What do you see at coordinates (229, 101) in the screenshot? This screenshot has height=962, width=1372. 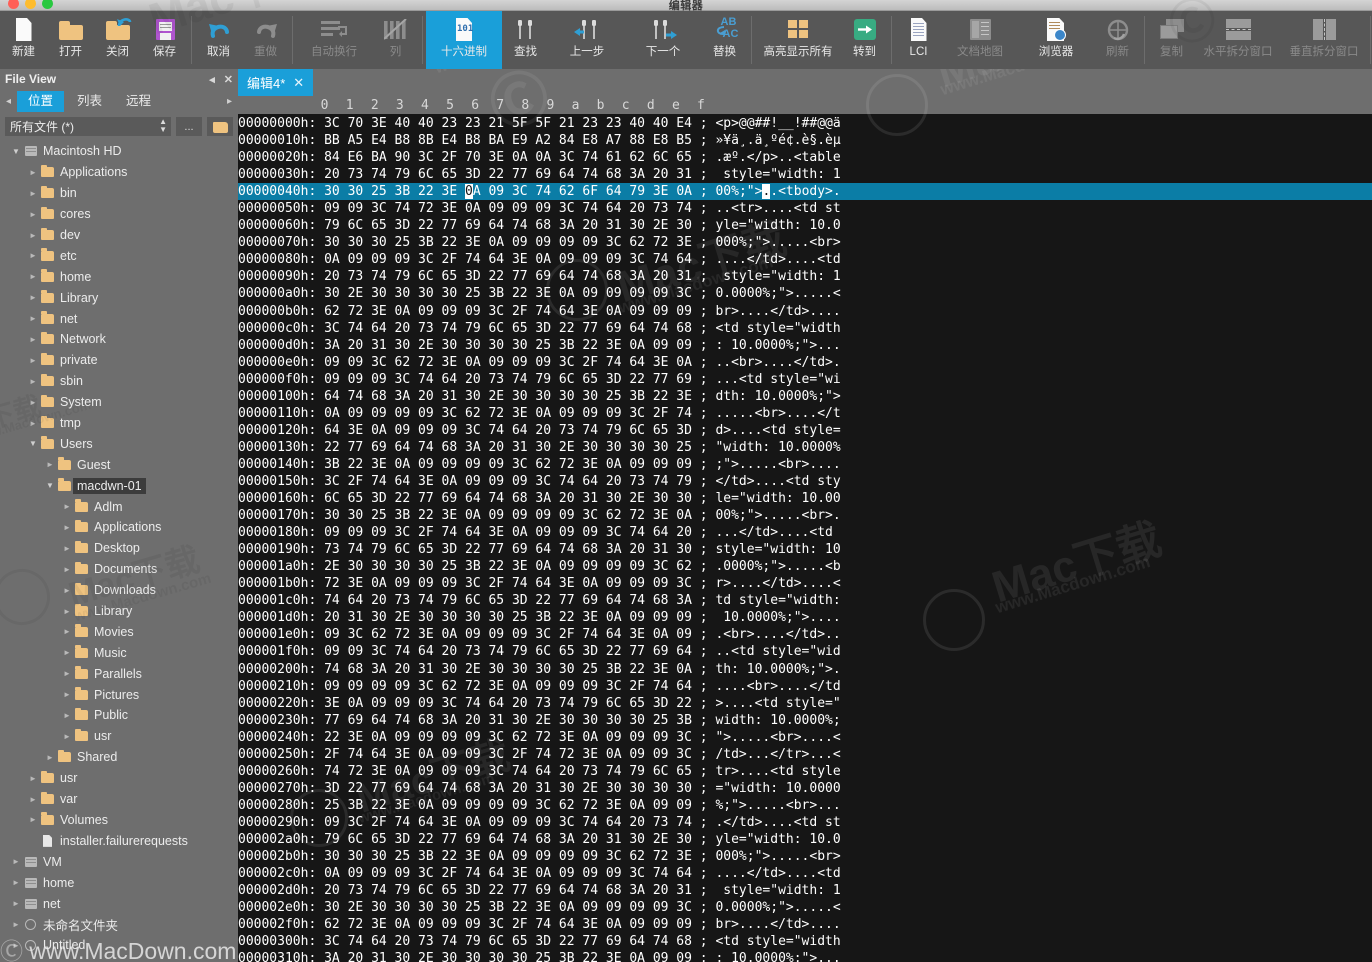 I see `scroll-right-icon: ▸` at bounding box center [229, 101].